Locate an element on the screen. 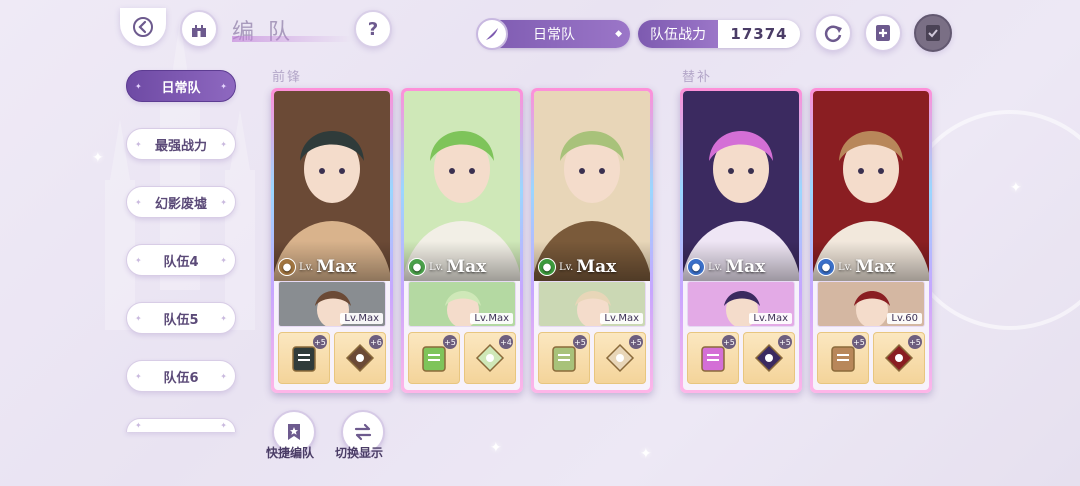 This screenshot has width=1080, height=486. refresh-icon is located at coordinates (833, 33).